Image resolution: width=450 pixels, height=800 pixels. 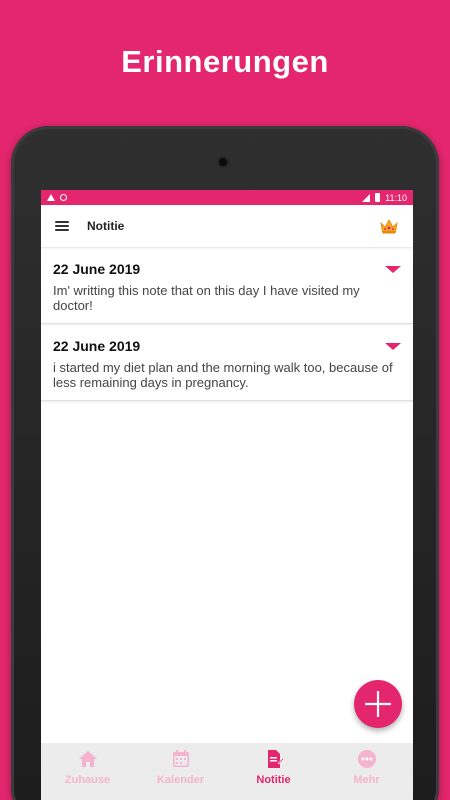 What do you see at coordinates (223, 162) in the screenshot?
I see `camera-dot` at bounding box center [223, 162].